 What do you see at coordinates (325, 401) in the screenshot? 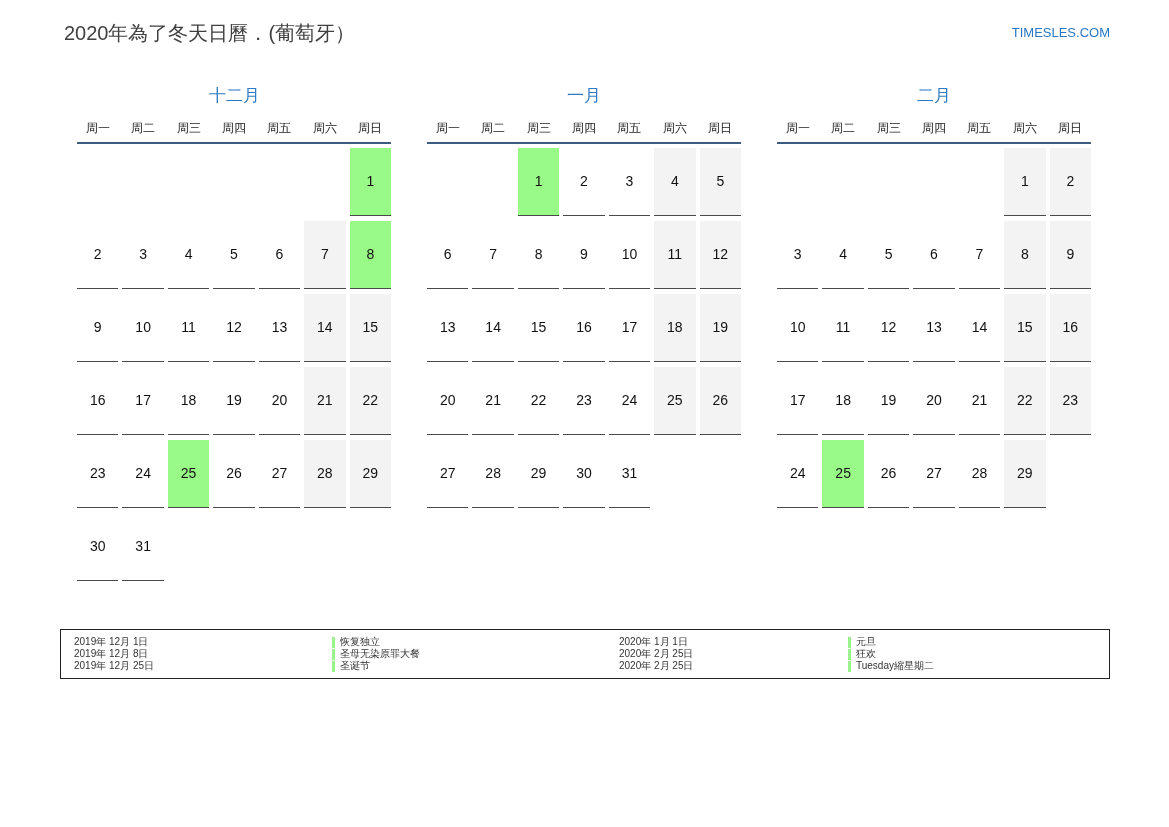
I see `day-cell: 21` at bounding box center [325, 401].